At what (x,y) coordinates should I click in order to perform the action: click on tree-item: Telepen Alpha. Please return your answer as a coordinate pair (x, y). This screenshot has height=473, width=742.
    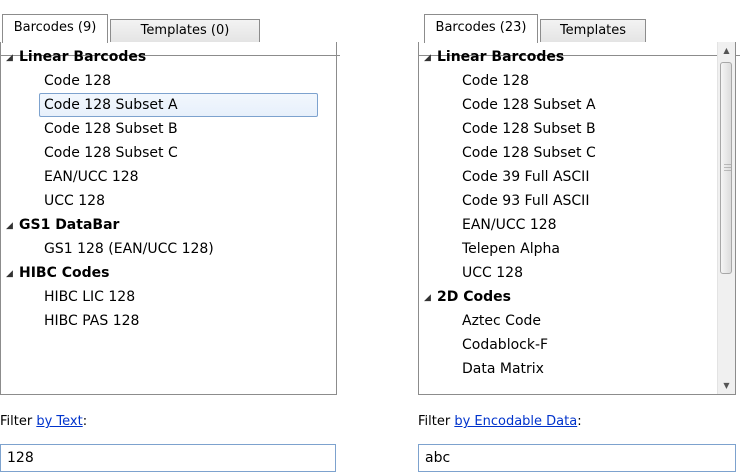
    Looking at the image, I should click on (577, 249).